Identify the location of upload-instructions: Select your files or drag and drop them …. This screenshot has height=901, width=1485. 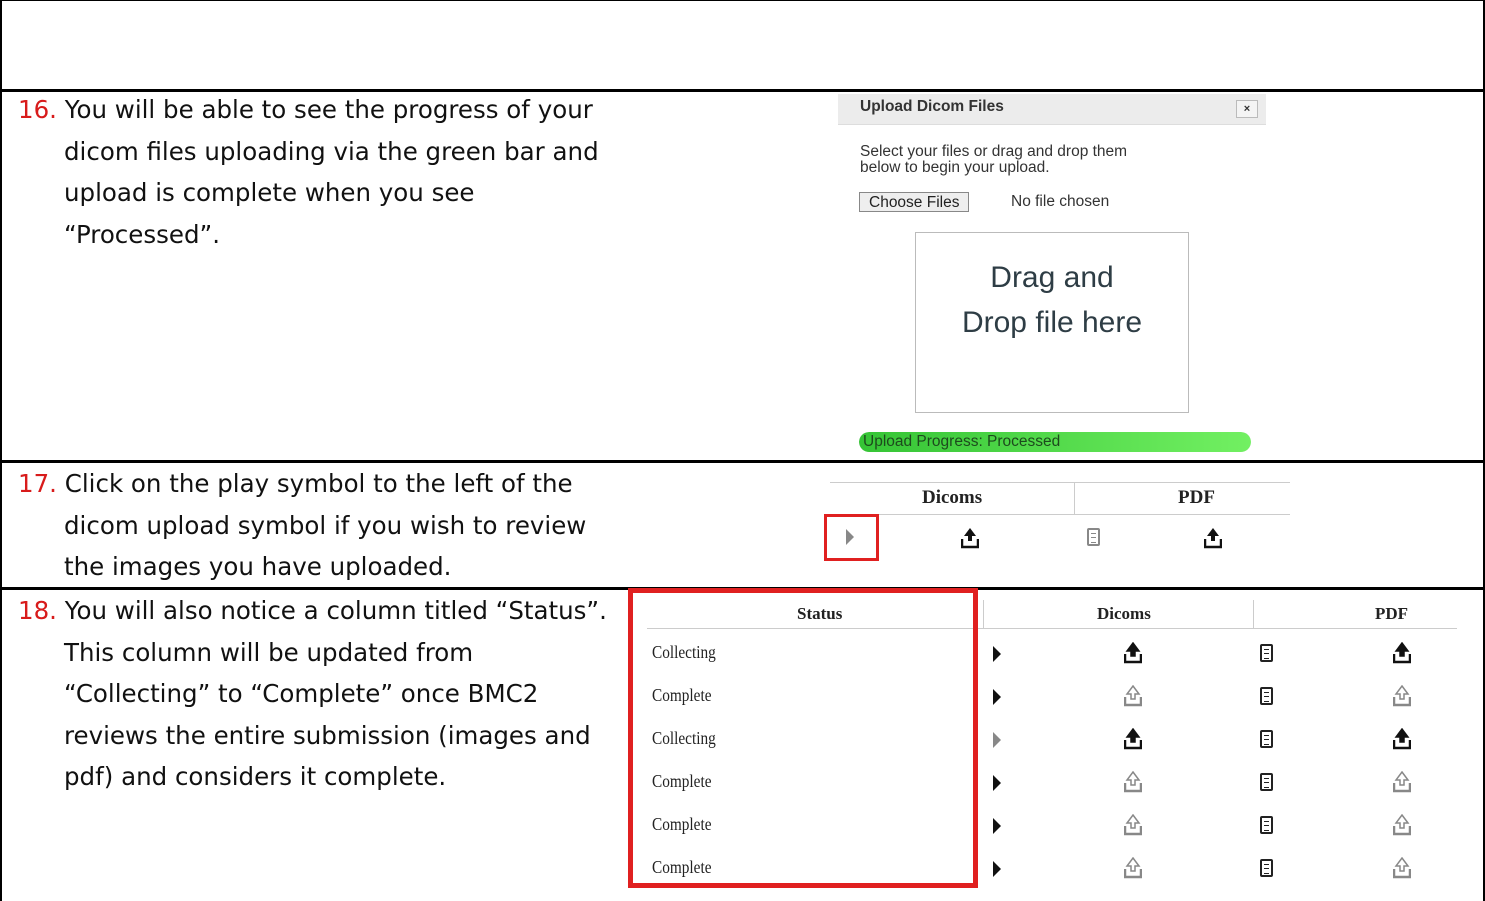
(994, 159).